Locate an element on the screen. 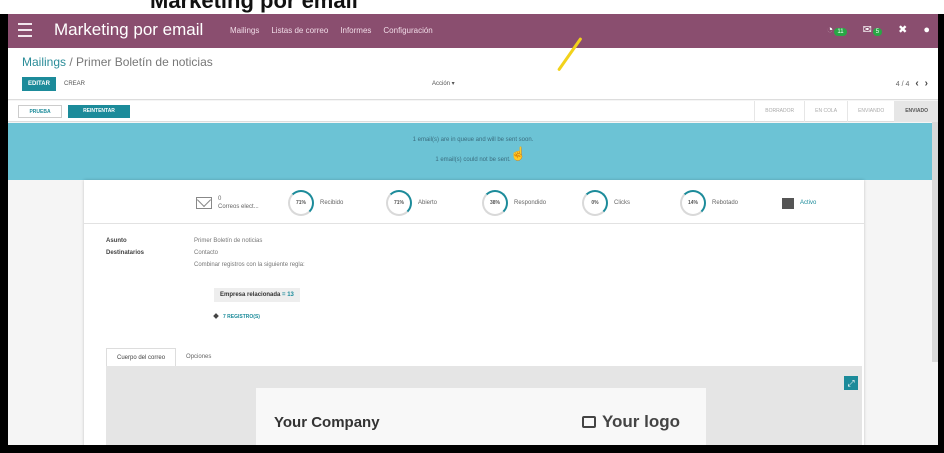 This screenshot has width=944, height=453. user-avatar-icon: ● is located at coordinates (926, 30).